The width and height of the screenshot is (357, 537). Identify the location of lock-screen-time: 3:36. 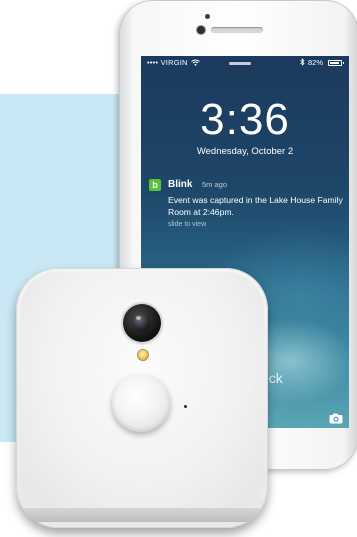
(245, 119).